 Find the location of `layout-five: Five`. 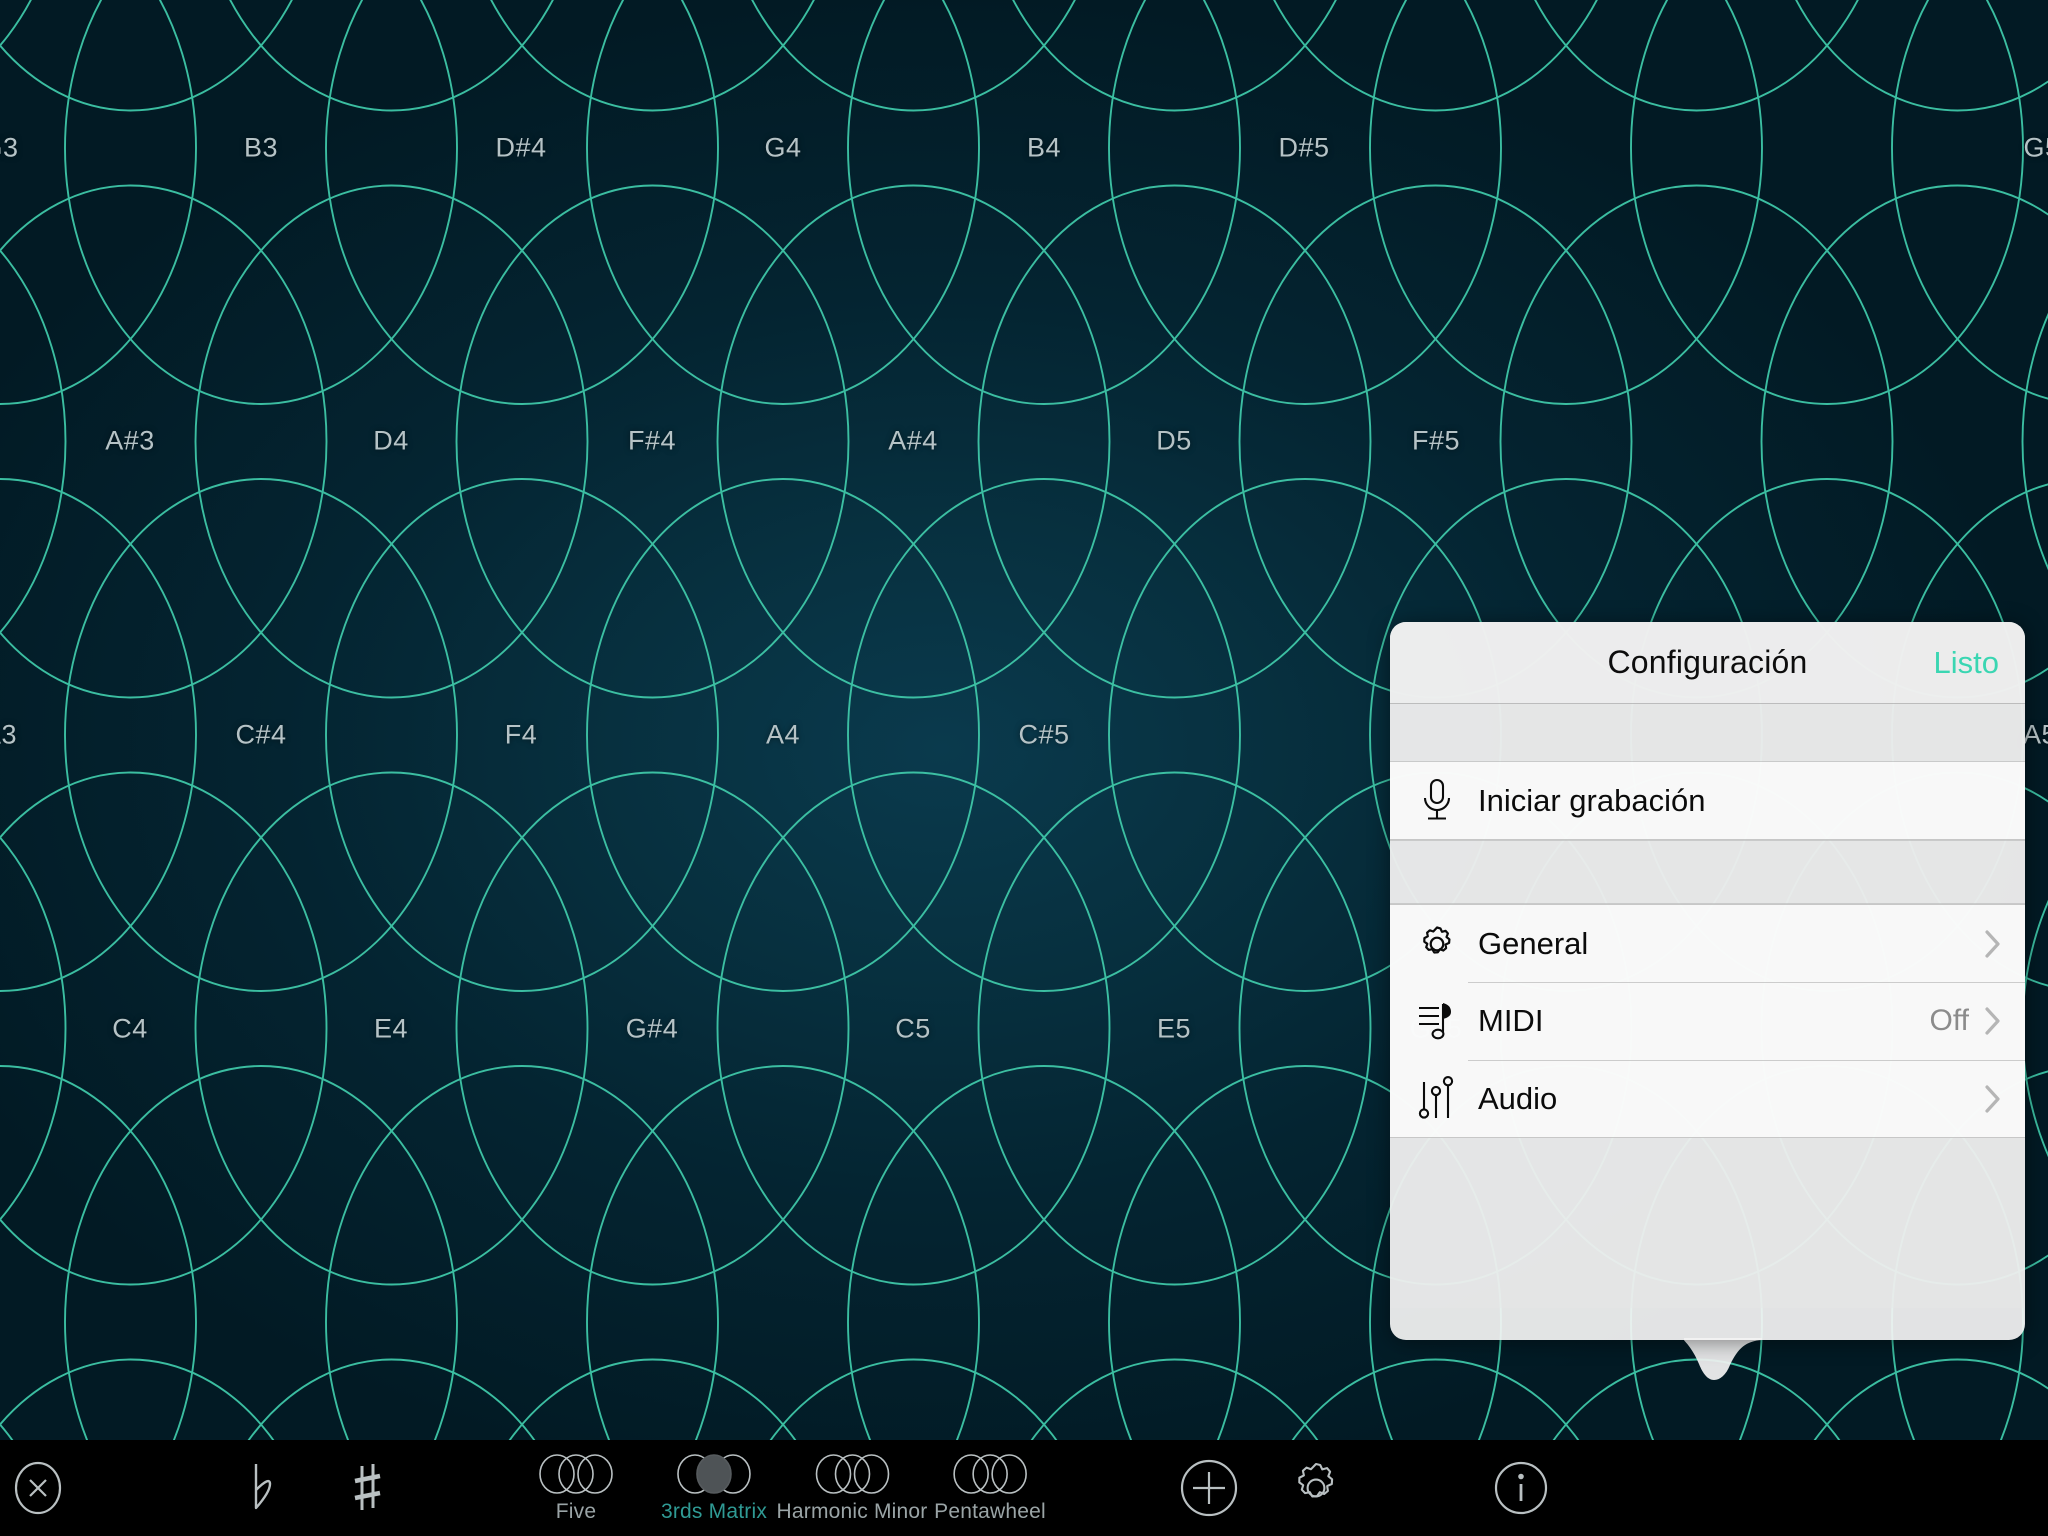

layout-five: Five is located at coordinates (576, 1488).